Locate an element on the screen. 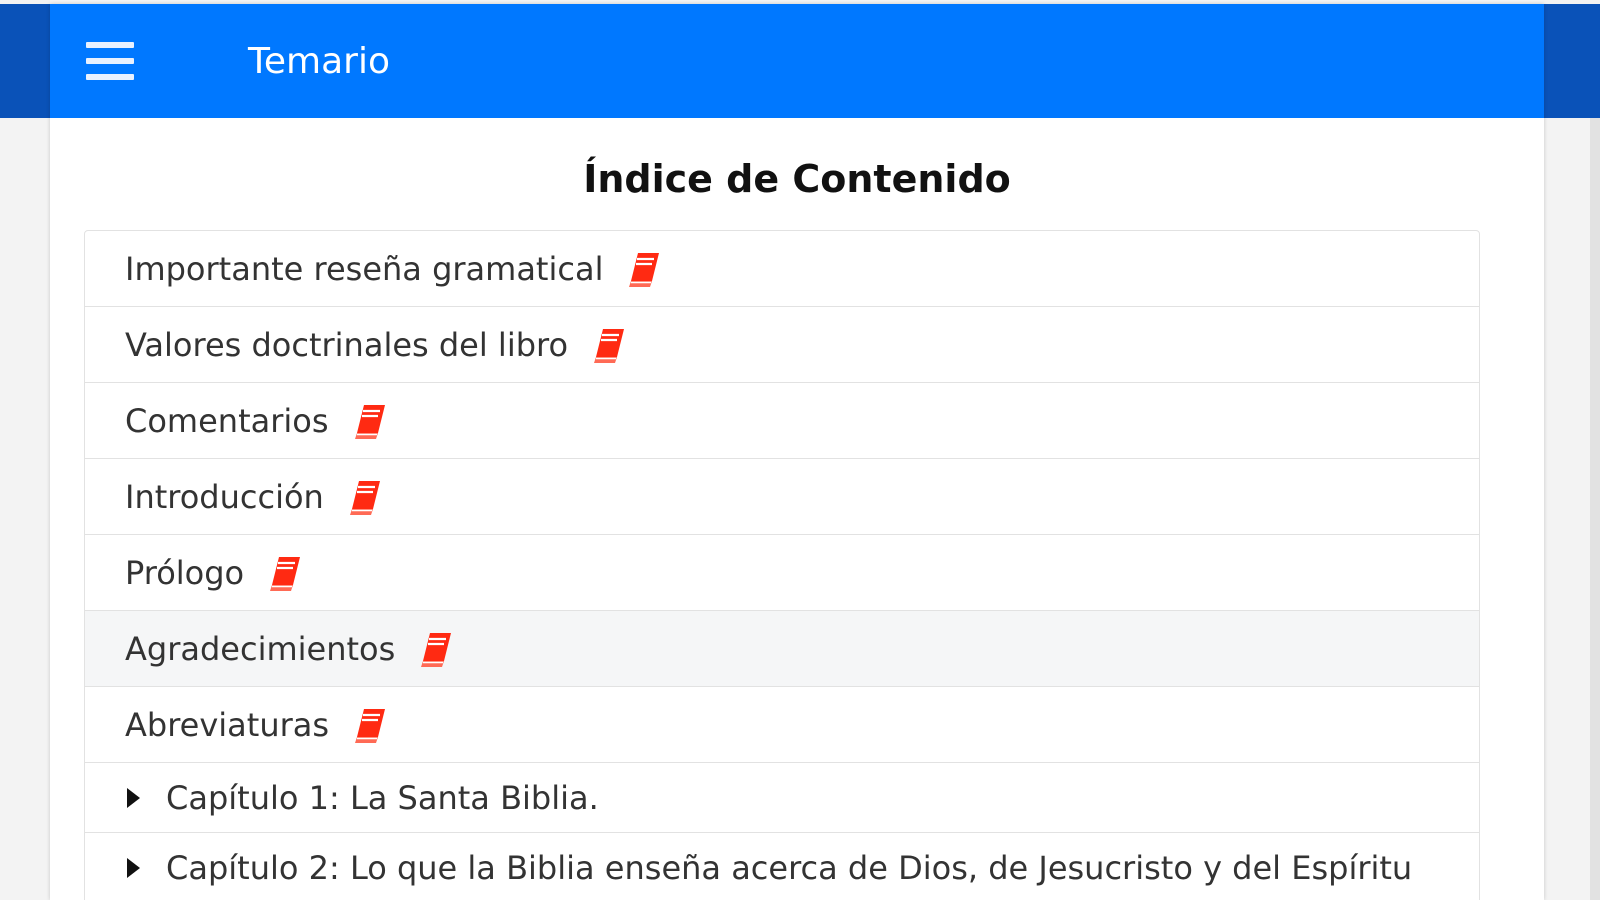  toc-item-label: Comentarios is located at coordinates (227, 420).